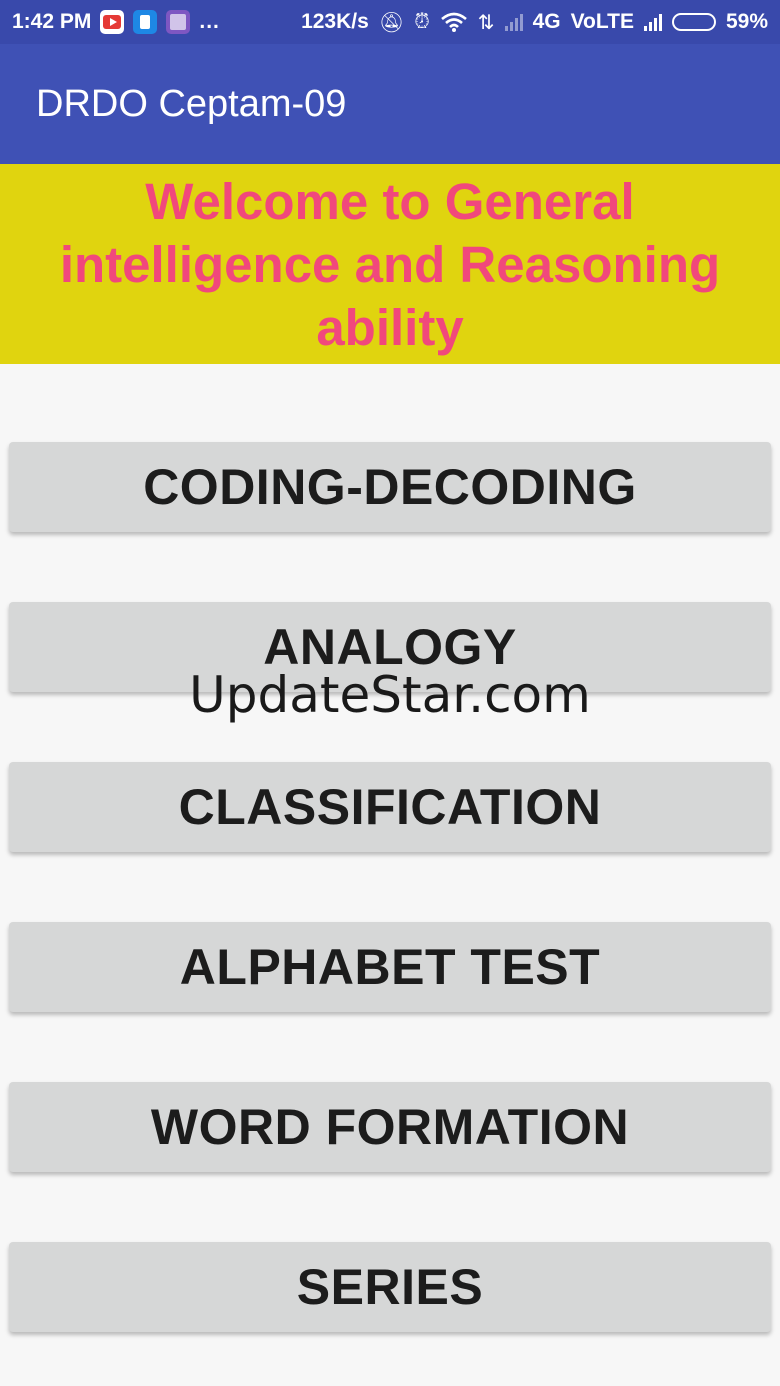 The image size is (780, 1386). What do you see at coordinates (746, 21) in the screenshot?
I see `battery-percent: 59%` at bounding box center [746, 21].